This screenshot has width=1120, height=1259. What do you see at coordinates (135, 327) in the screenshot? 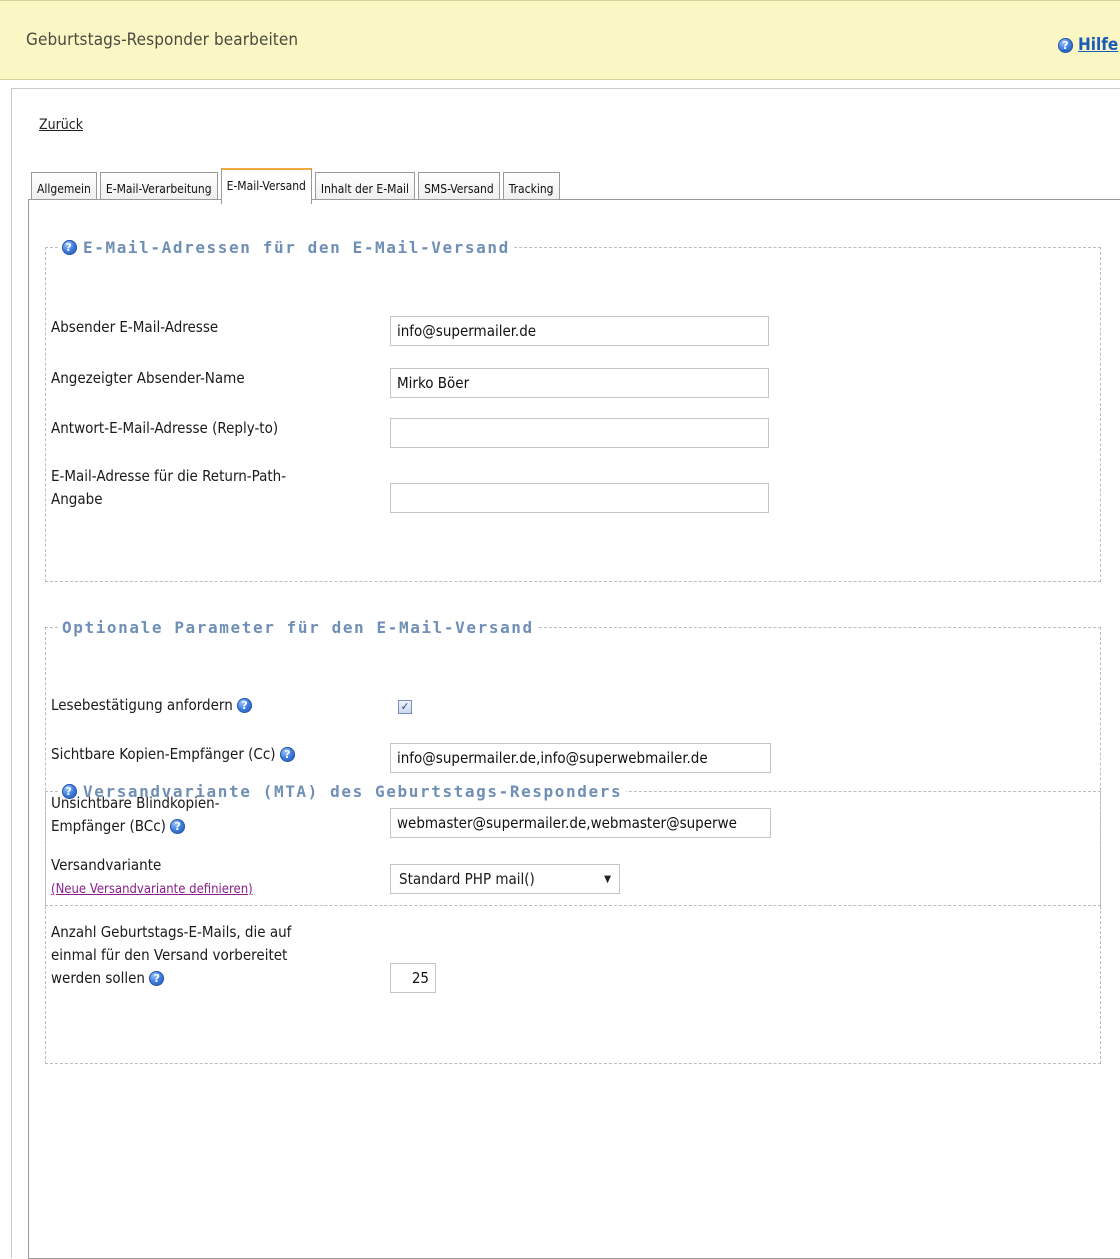
I see `sender-email-label: Absender E-Mail-Adresse` at bounding box center [135, 327].